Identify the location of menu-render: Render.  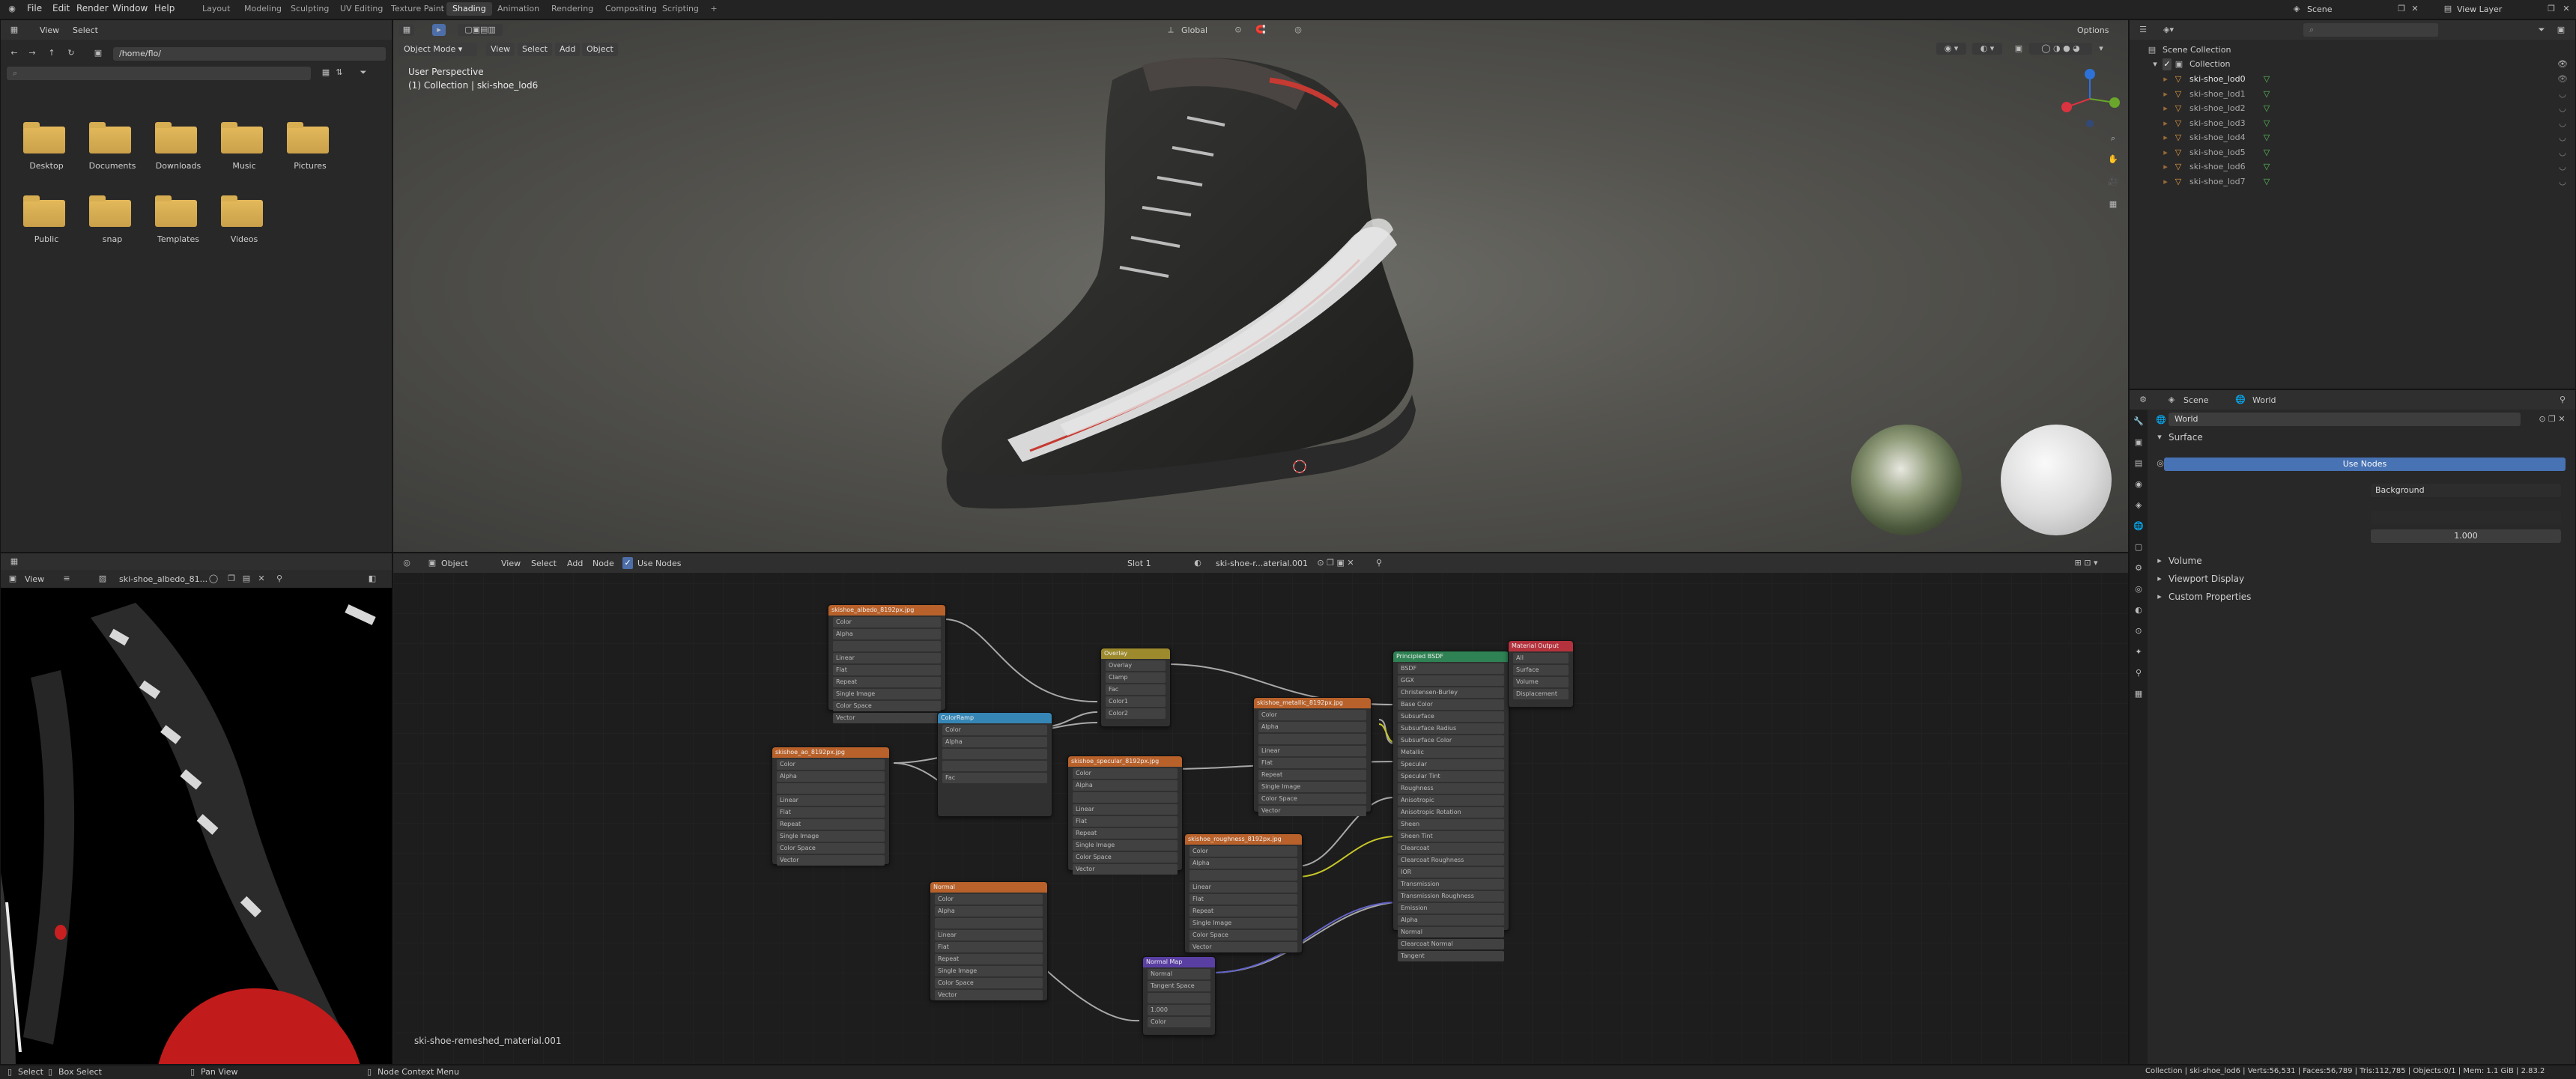
(92, 8).